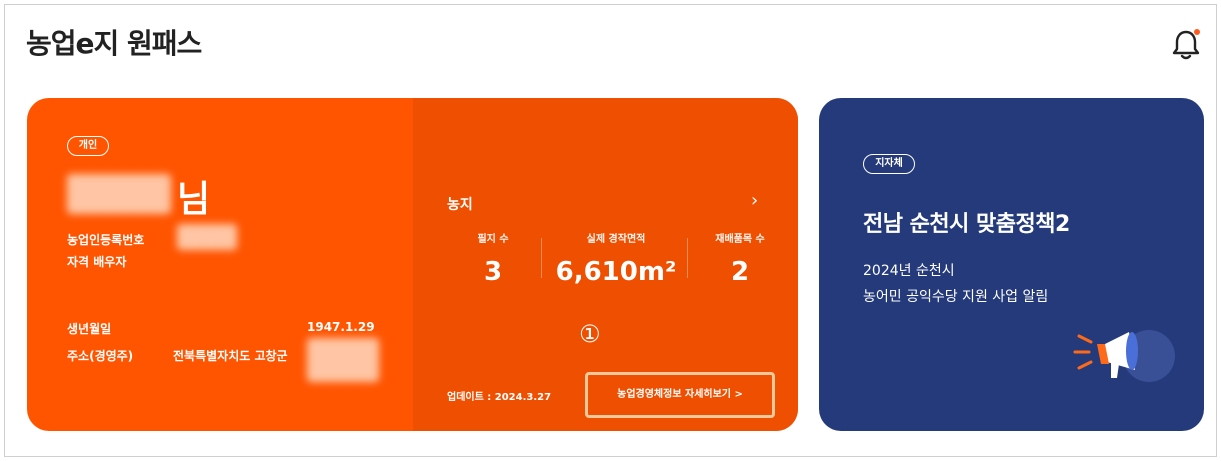  I want to click on app-title: 농업e지 원패스, so click(114, 43).